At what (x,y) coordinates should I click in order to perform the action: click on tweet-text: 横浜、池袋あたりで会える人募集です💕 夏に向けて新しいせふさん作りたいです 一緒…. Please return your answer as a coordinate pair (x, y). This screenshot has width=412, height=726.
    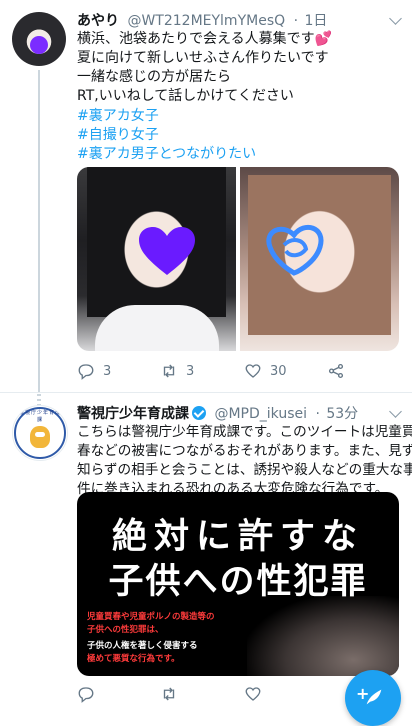
    Looking at the image, I should click on (238, 68).